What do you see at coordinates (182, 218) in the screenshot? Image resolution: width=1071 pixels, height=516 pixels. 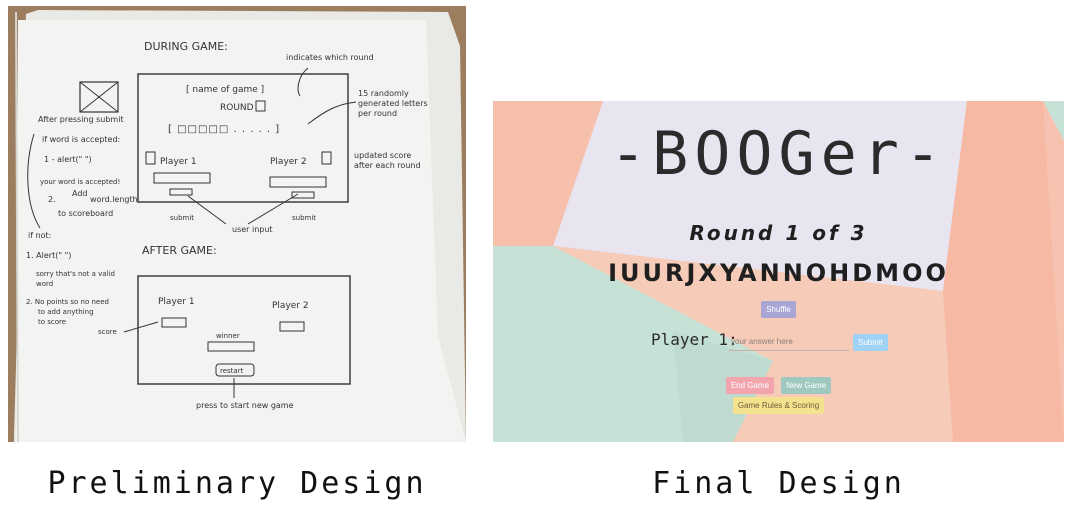 I see `sketch-submit-left: submit` at bounding box center [182, 218].